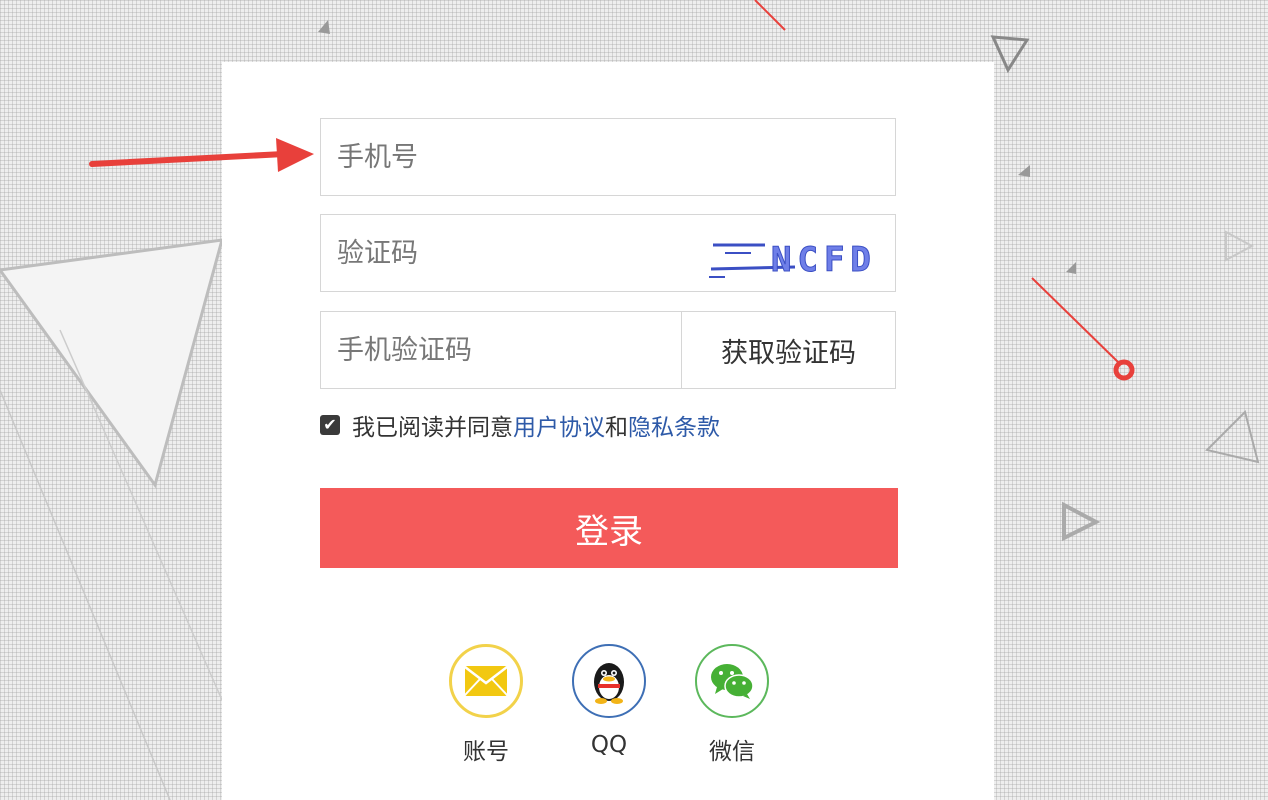 Image resolution: width=1268 pixels, height=800 pixels. I want to click on captcha-field: NCFD, so click(608, 253).